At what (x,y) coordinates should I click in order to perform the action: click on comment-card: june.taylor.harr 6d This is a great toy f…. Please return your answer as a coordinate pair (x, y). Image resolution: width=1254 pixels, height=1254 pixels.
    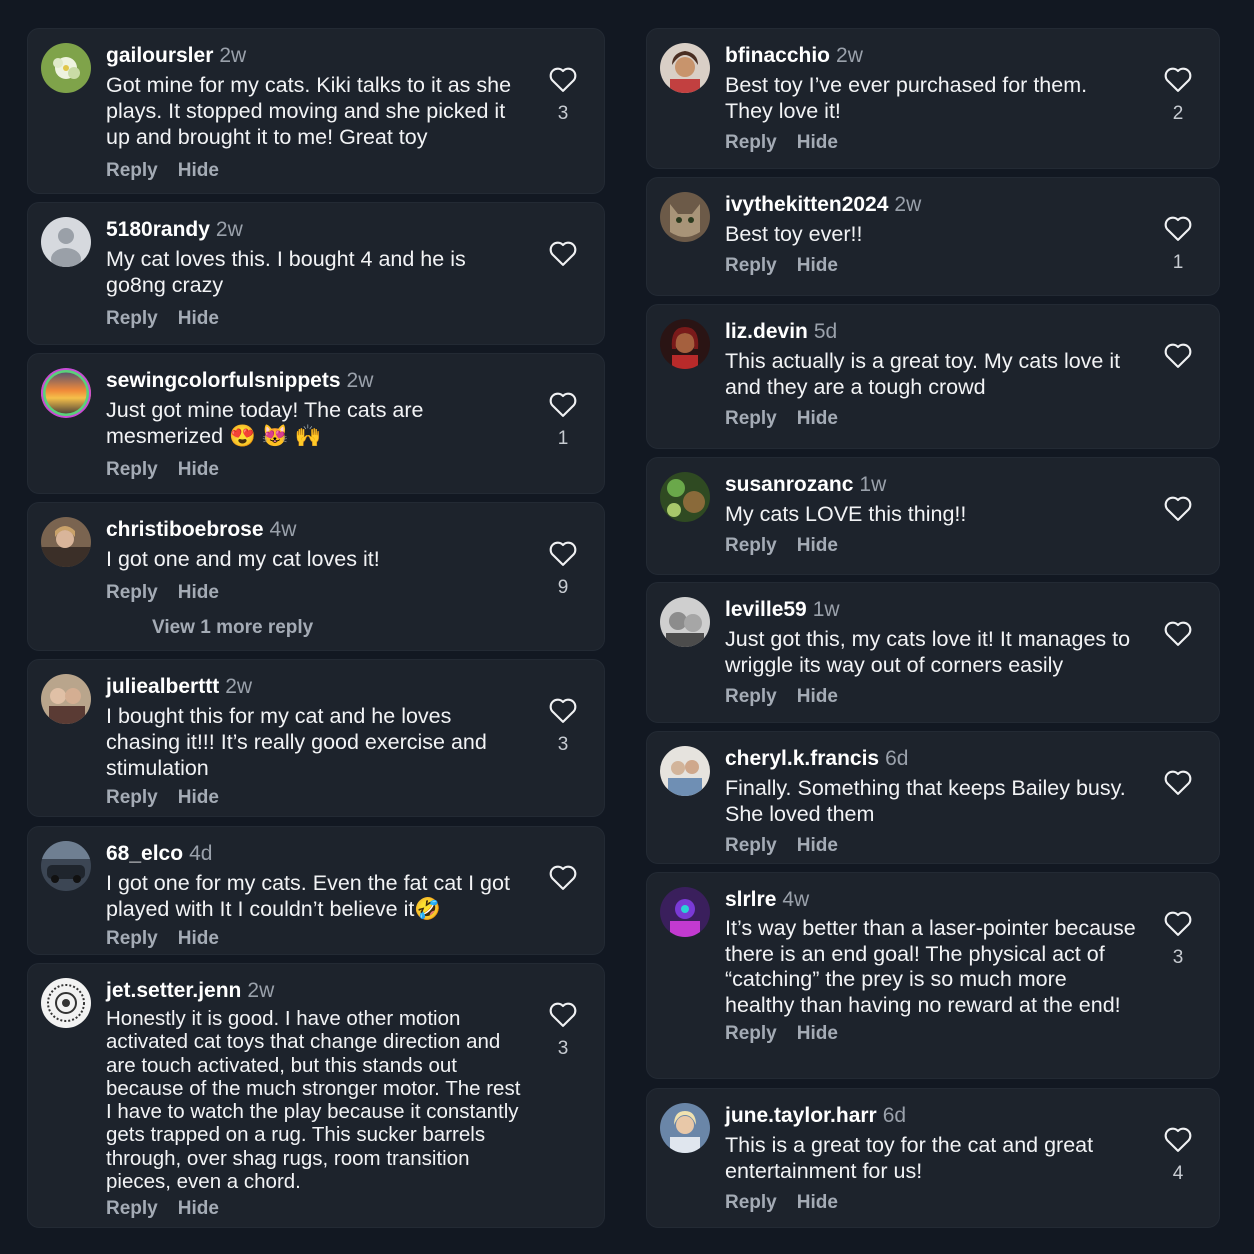
    Looking at the image, I should click on (933, 1158).